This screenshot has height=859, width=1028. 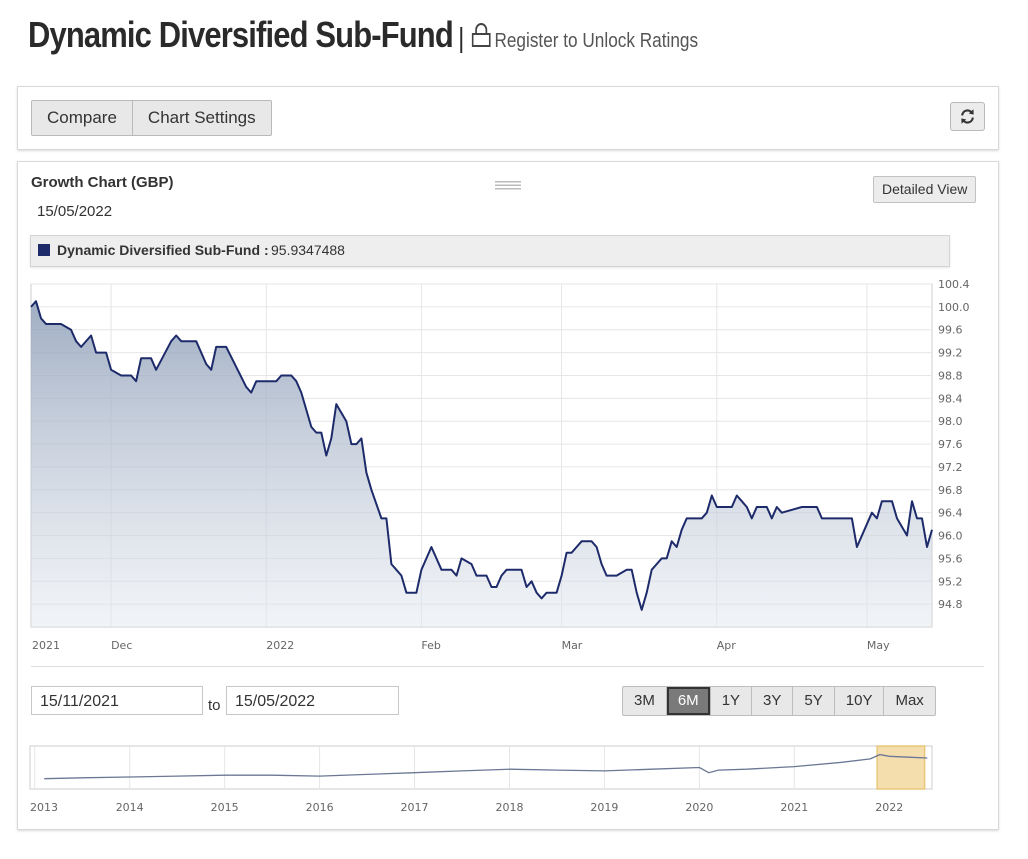 I want to click on navigator-x-tick-label: 2014, so click(x=130, y=807).